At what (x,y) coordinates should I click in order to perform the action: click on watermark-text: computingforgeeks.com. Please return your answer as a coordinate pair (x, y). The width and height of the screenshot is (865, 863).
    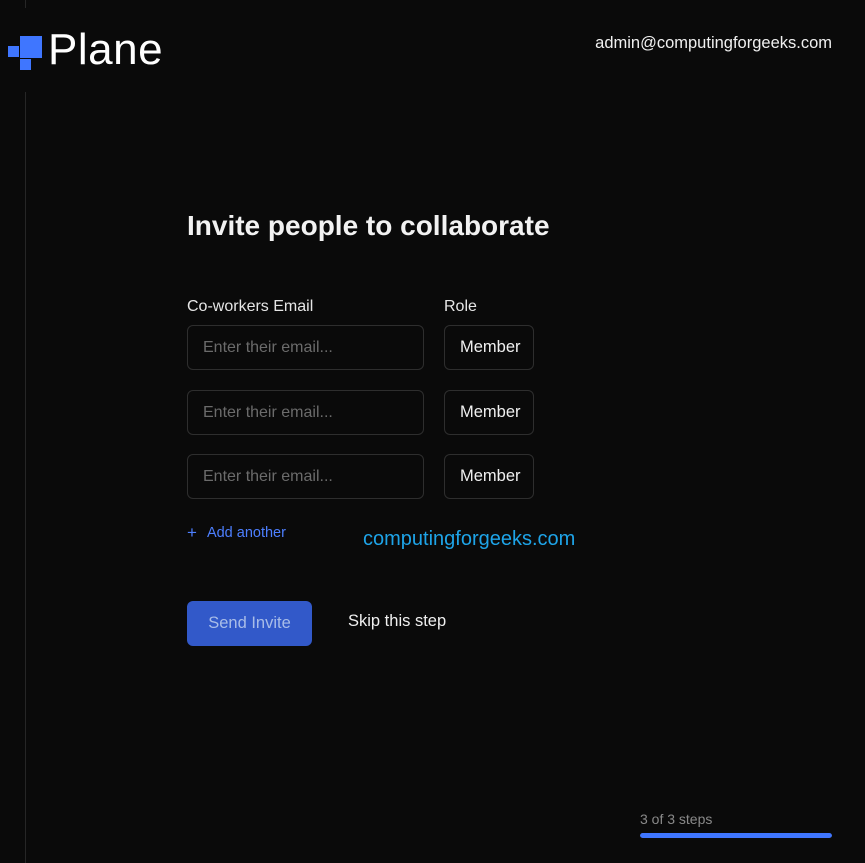
    Looking at the image, I should click on (469, 539).